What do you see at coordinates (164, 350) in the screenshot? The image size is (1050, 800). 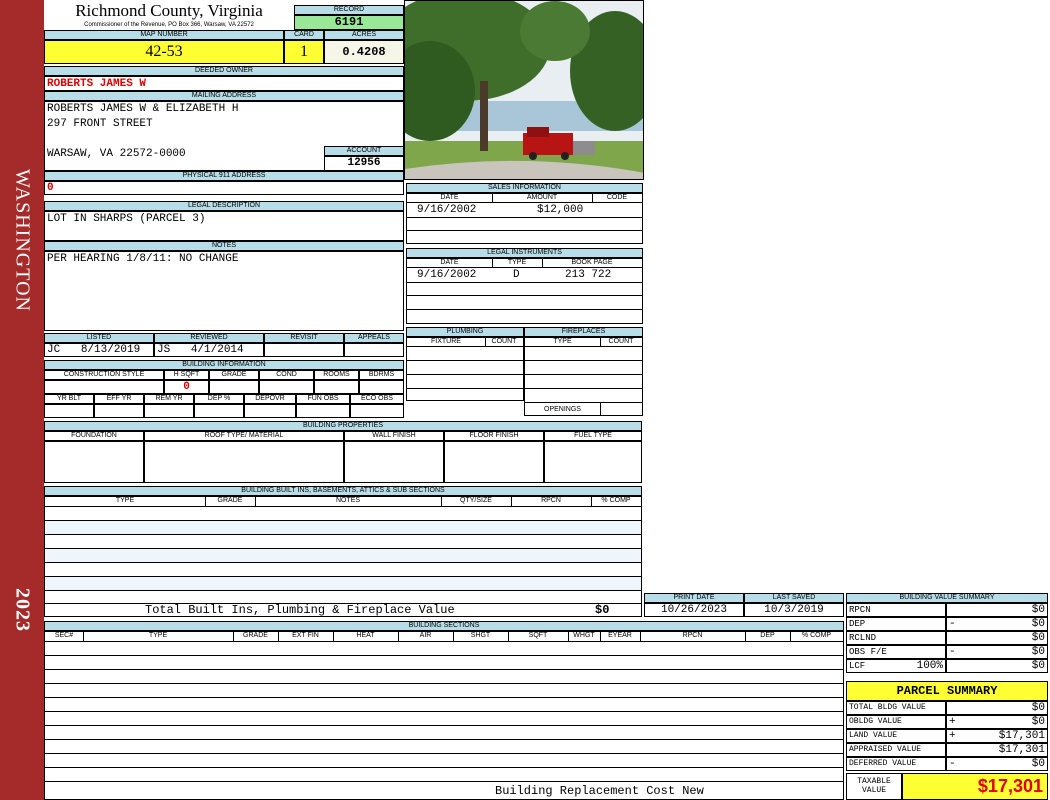 I see `reviewed-by: JS` at bounding box center [164, 350].